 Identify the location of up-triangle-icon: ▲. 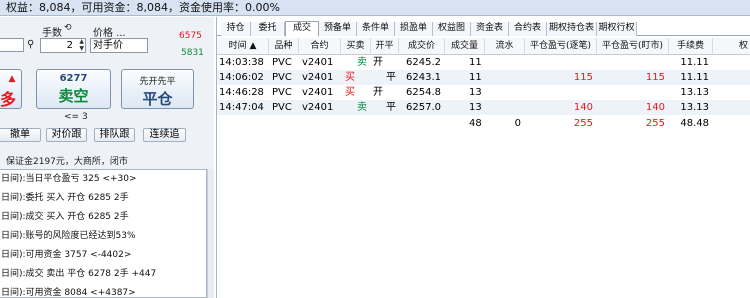
(12, 79).